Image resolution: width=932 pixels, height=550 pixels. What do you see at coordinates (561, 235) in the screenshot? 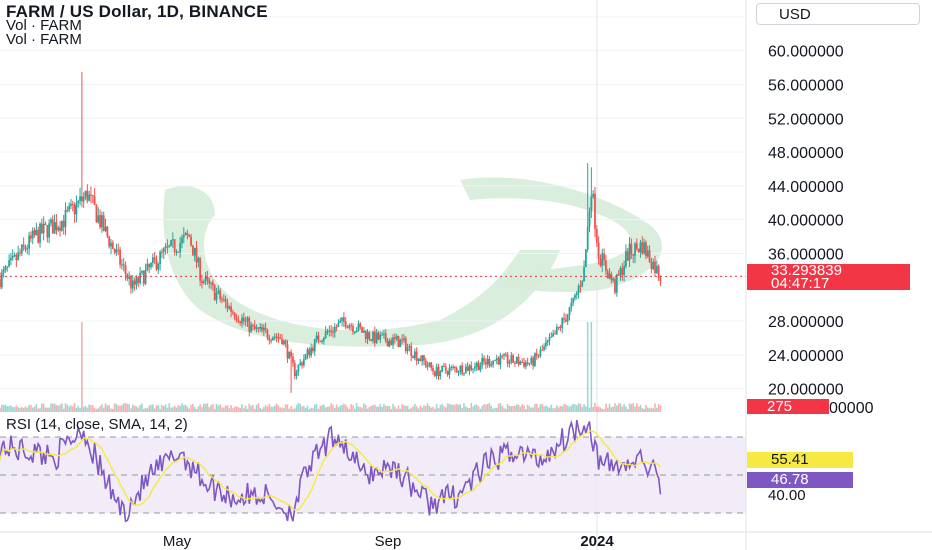
I see `watermark-curl` at bounding box center [561, 235].